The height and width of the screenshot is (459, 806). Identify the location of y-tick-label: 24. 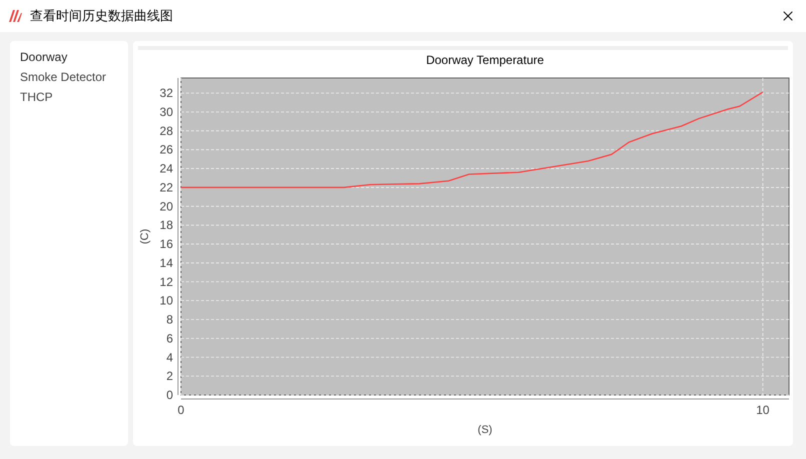
(166, 169).